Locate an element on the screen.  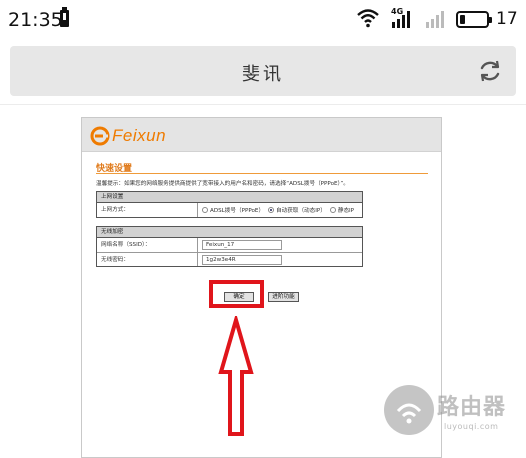
wan-settings-table: 上网设置 上网方式： ADSL拨号（PPPoE） 自动获取（动态IP） 静态IP is located at coordinates (229, 204).